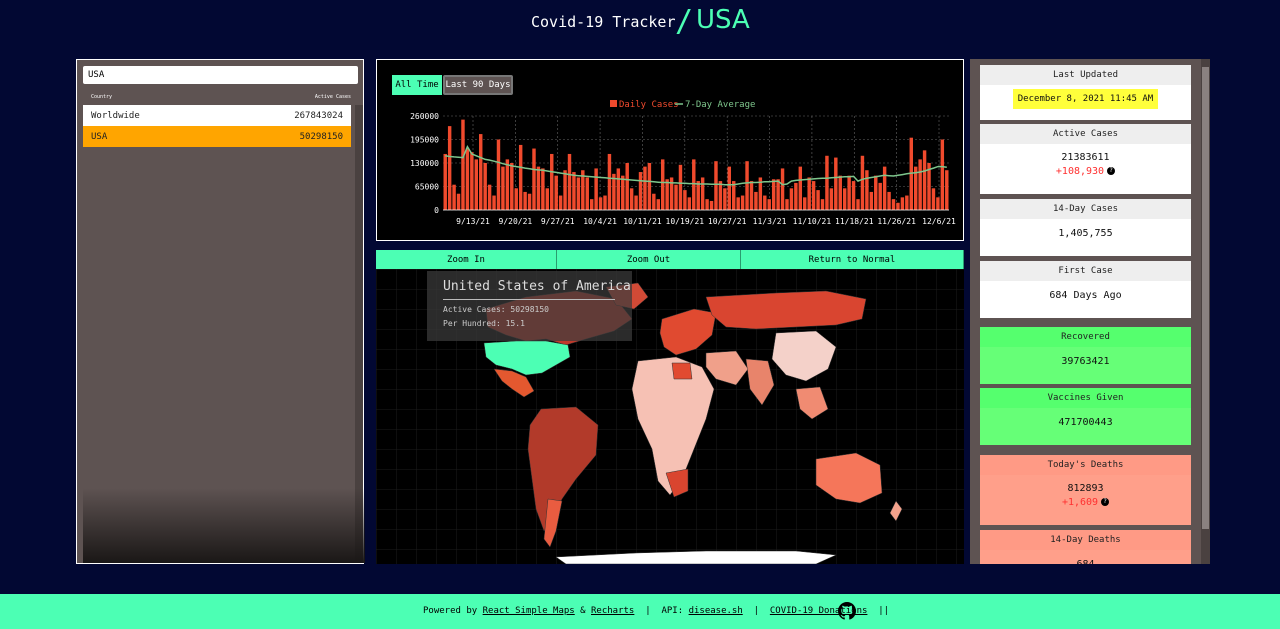  I want to click on x-tick-label: 11/18/21, so click(854, 221).